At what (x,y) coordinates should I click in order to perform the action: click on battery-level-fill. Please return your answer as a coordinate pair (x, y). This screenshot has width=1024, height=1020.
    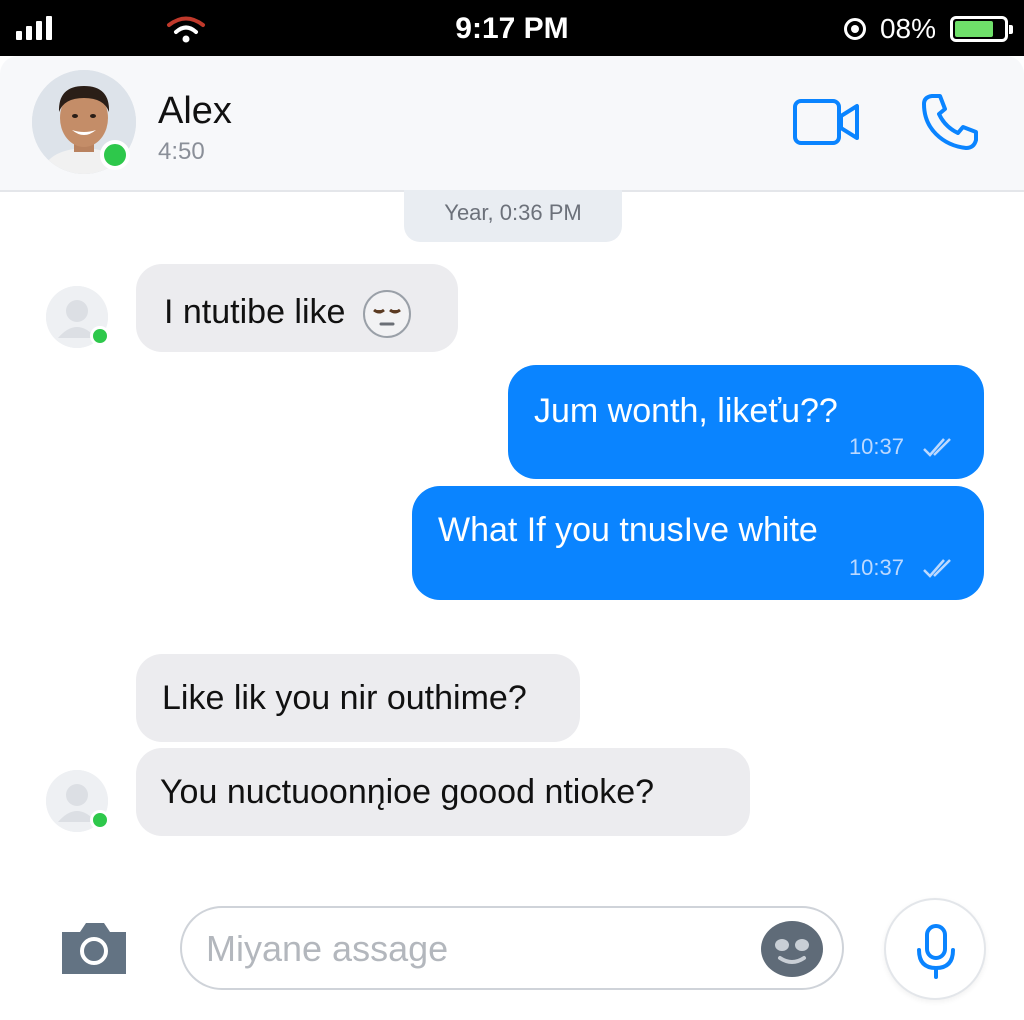
    Looking at the image, I should click on (974, 29).